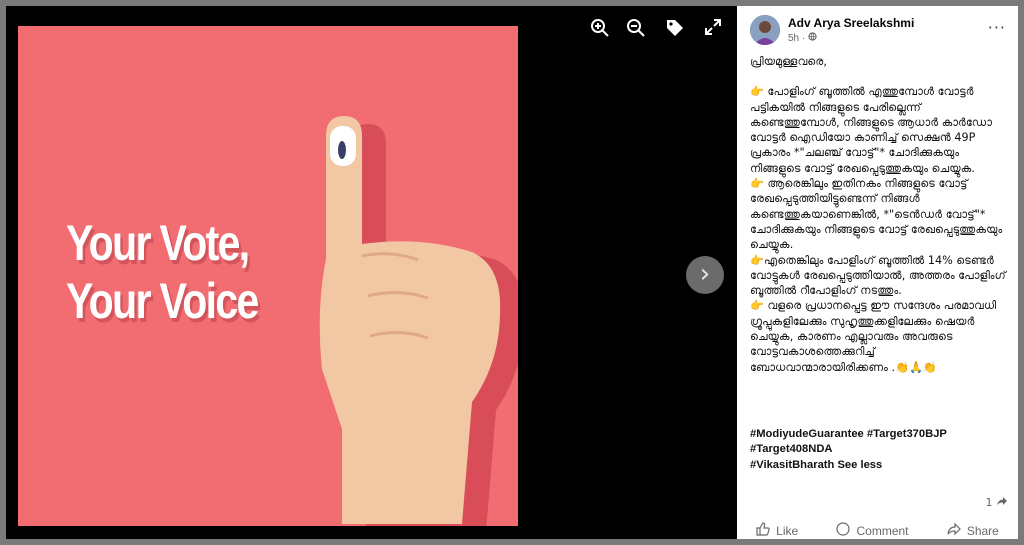 This screenshot has height=545, width=1024. Describe the element at coordinates (705, 275) in the screenshot. I see `next-photo-button: ›` at that location.